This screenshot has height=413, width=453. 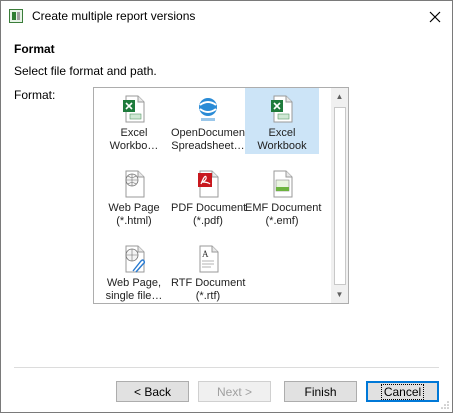 I want to click on scroll-thumb, so click(x=340, y=196).